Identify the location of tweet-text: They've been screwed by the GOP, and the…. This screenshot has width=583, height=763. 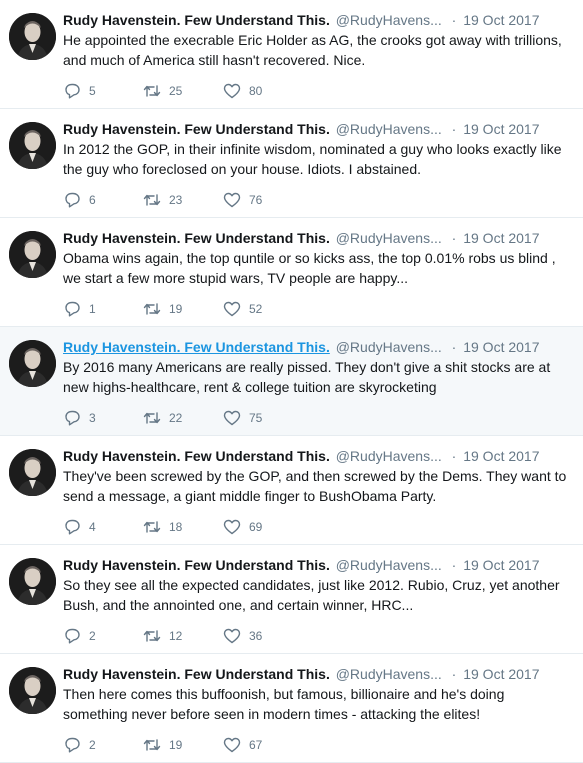
(315, 486).